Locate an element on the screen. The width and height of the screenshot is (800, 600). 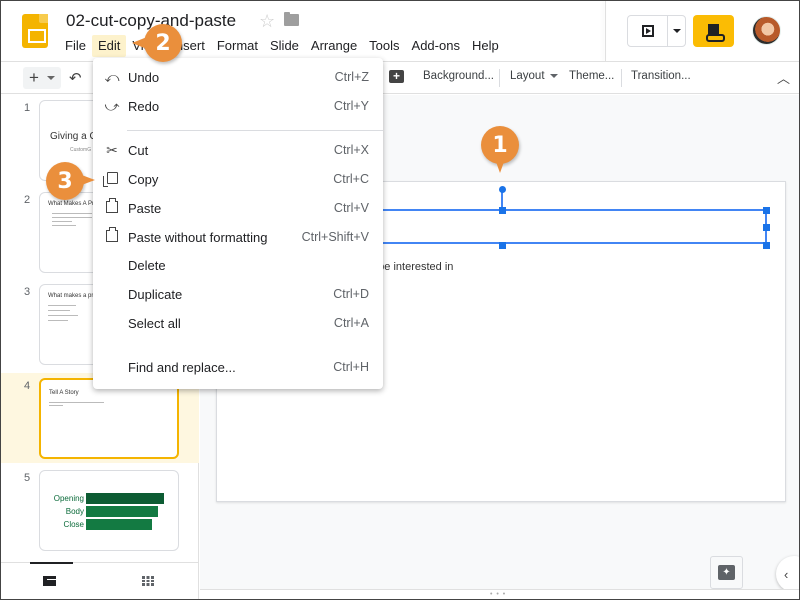
new-slide-button: + is located at coordinates (42, 78).